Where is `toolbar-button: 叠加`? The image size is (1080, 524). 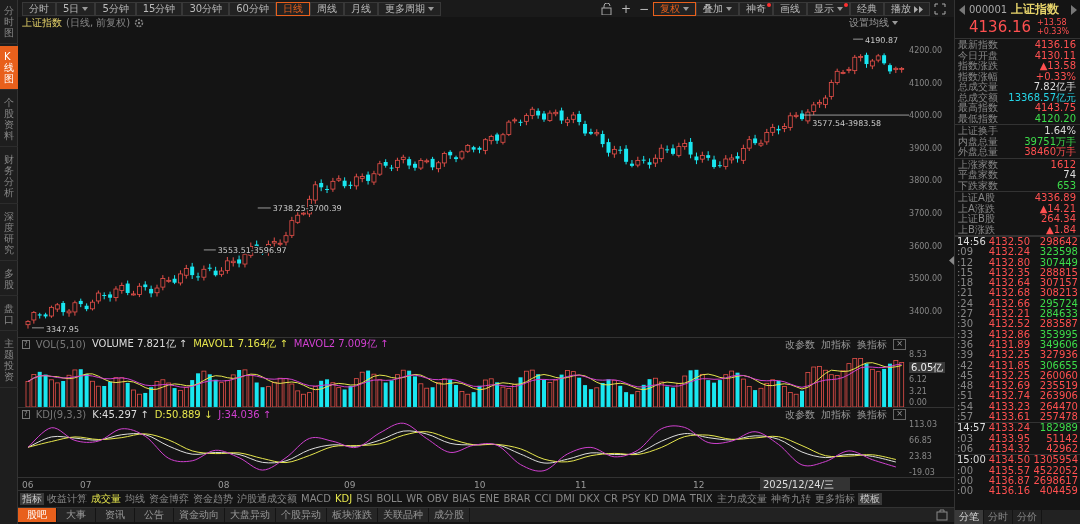 toolbar-button: 叠加 is located at coordinates (717, 9).